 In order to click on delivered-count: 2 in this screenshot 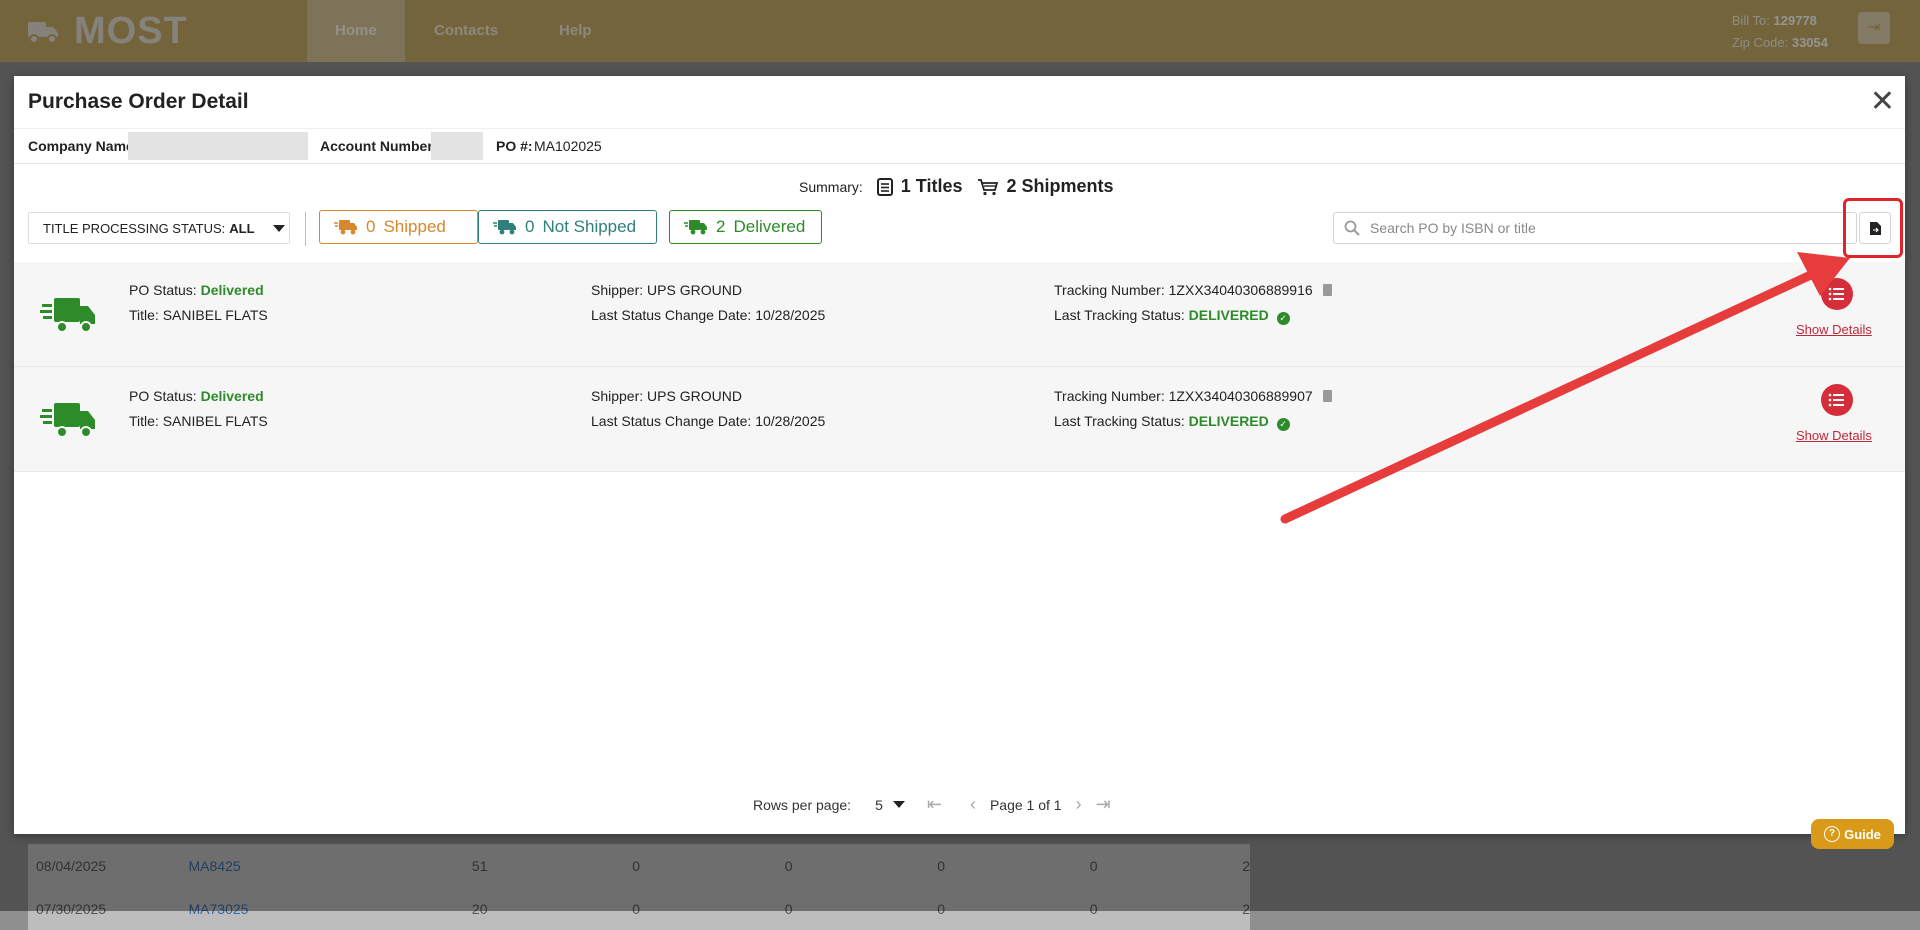, I will do `click(721, 226)`.